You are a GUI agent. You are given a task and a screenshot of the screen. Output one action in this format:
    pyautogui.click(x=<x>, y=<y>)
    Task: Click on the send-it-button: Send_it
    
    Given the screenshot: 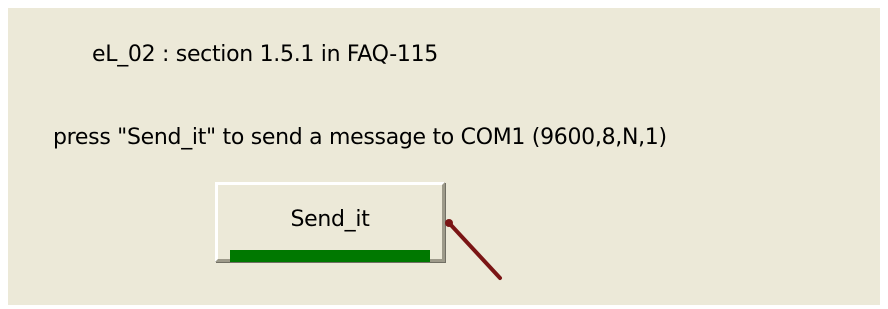 What is the action you would take?
    pyautogui.click(x=330, y=222)
    